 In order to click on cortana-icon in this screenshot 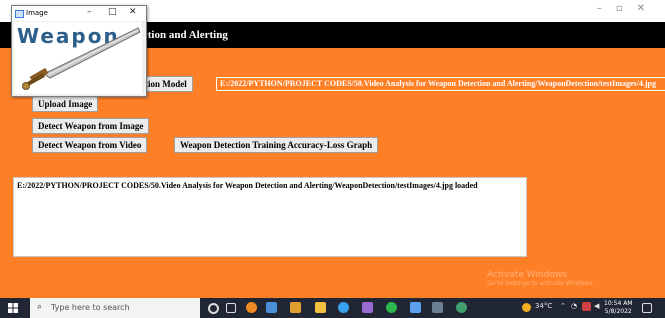, I will do `click(213, 308)`.